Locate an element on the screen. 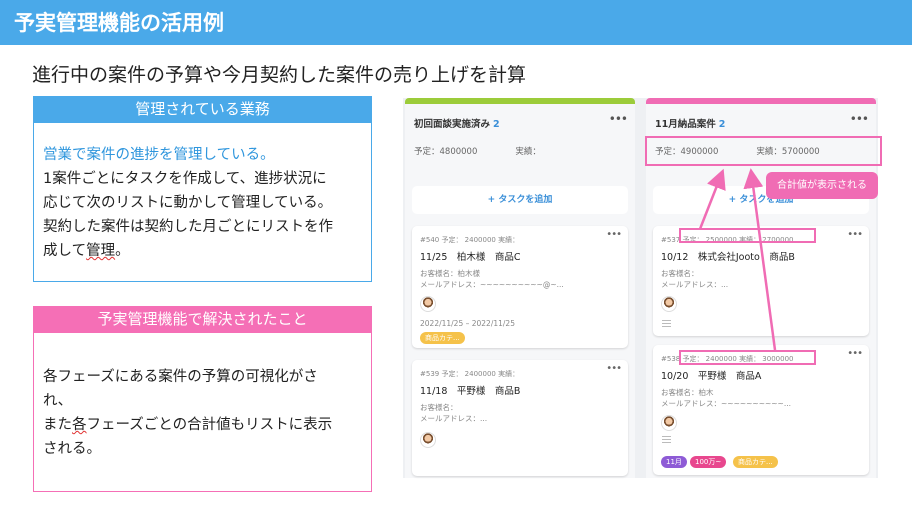  card-customer: お客様名：柏木 is located at coordinates (687, 392).